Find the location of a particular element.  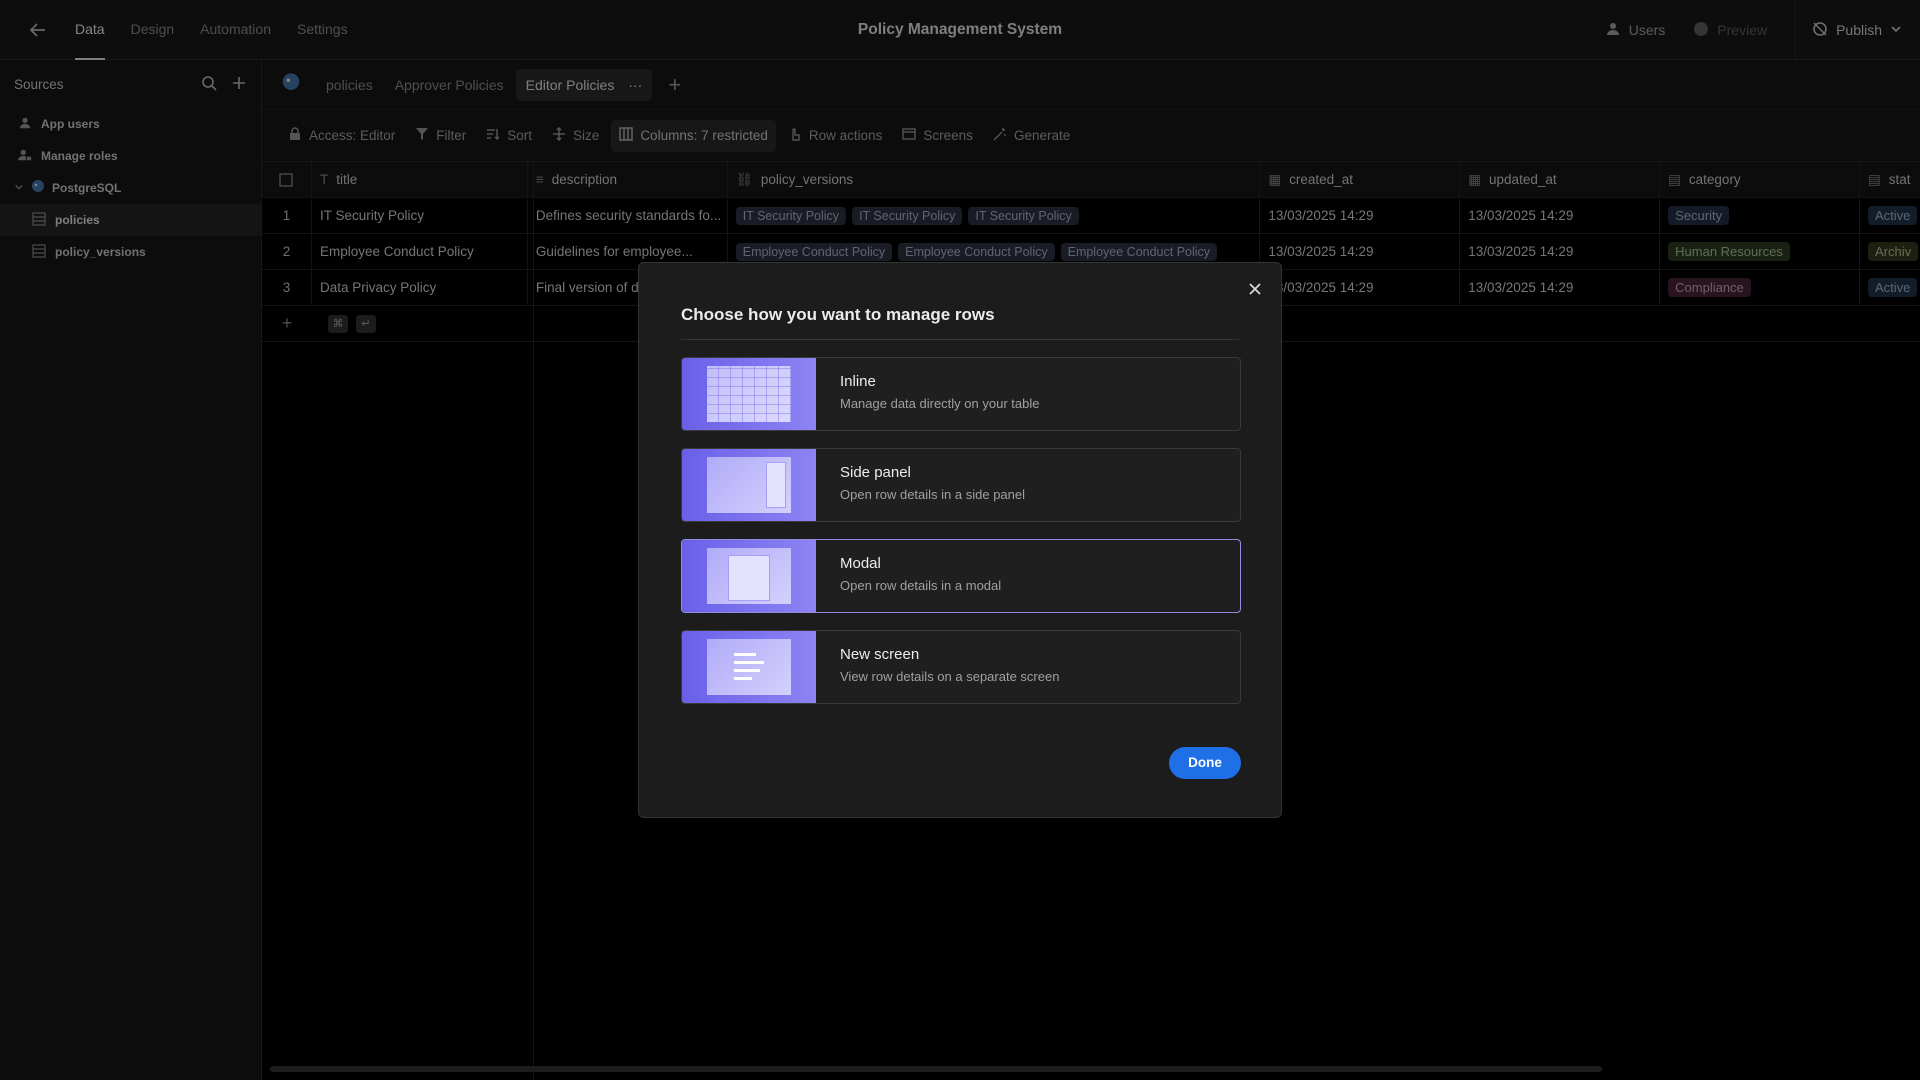

done-button: Done is located at coordinates (1205, 763).